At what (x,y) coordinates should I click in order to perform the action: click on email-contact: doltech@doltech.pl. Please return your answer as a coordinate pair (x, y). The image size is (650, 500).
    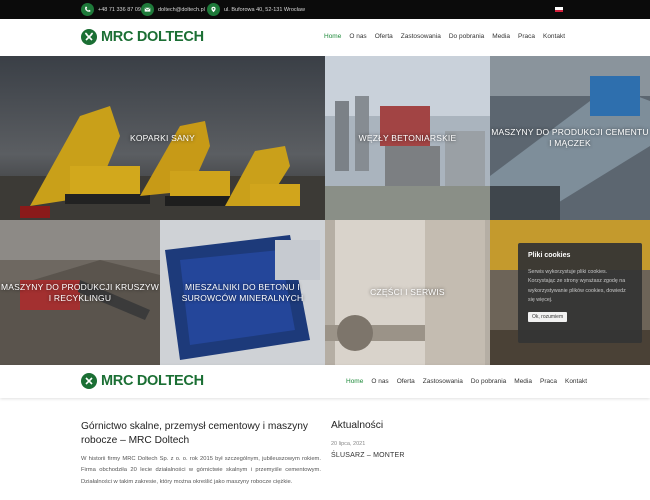
    Looking at the image, I should click on (173, 9).